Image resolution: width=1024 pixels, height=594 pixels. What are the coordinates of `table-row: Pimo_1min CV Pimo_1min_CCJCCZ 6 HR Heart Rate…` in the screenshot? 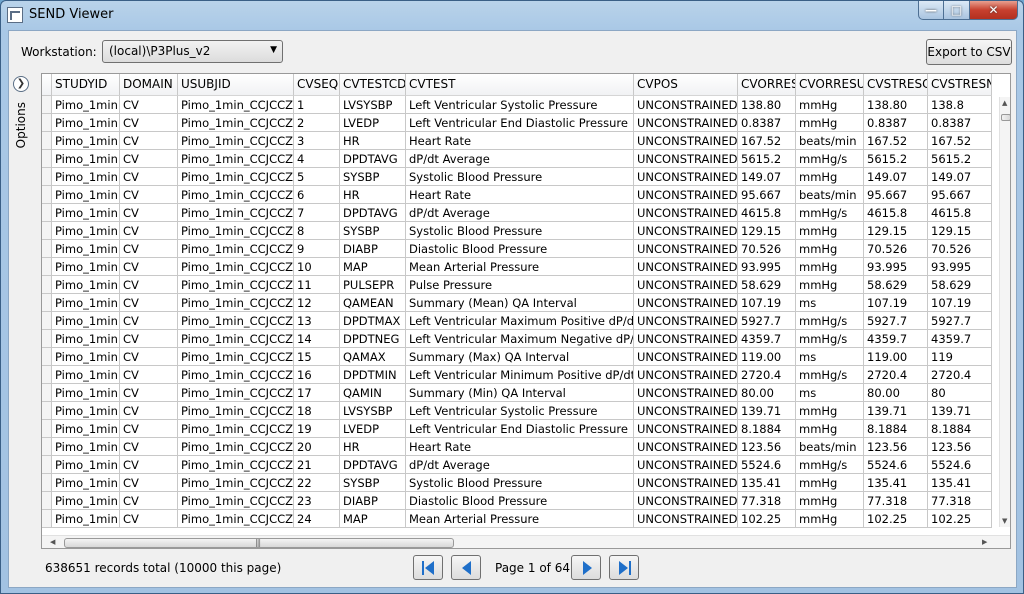 It's located at (517, 195).